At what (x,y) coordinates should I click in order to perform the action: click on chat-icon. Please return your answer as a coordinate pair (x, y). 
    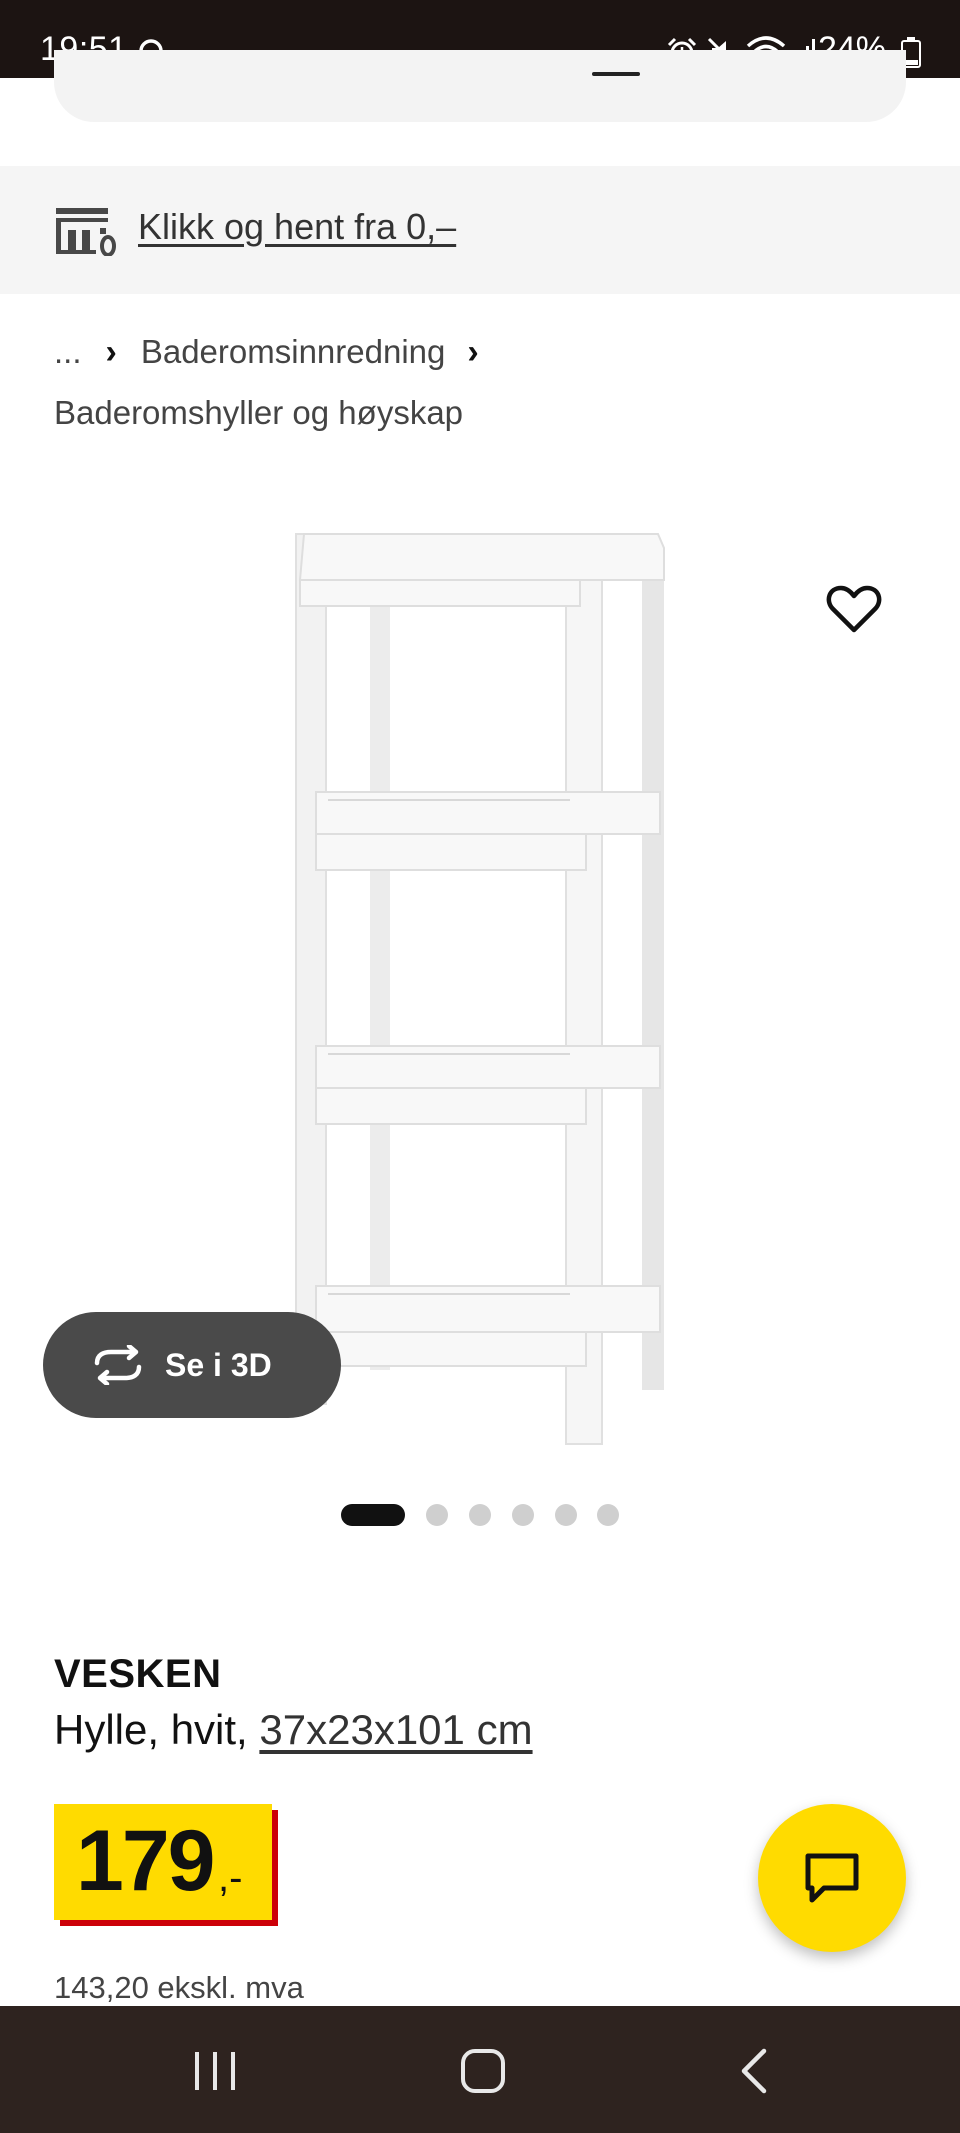
    Looking at the image, I should click on (832, 1878).